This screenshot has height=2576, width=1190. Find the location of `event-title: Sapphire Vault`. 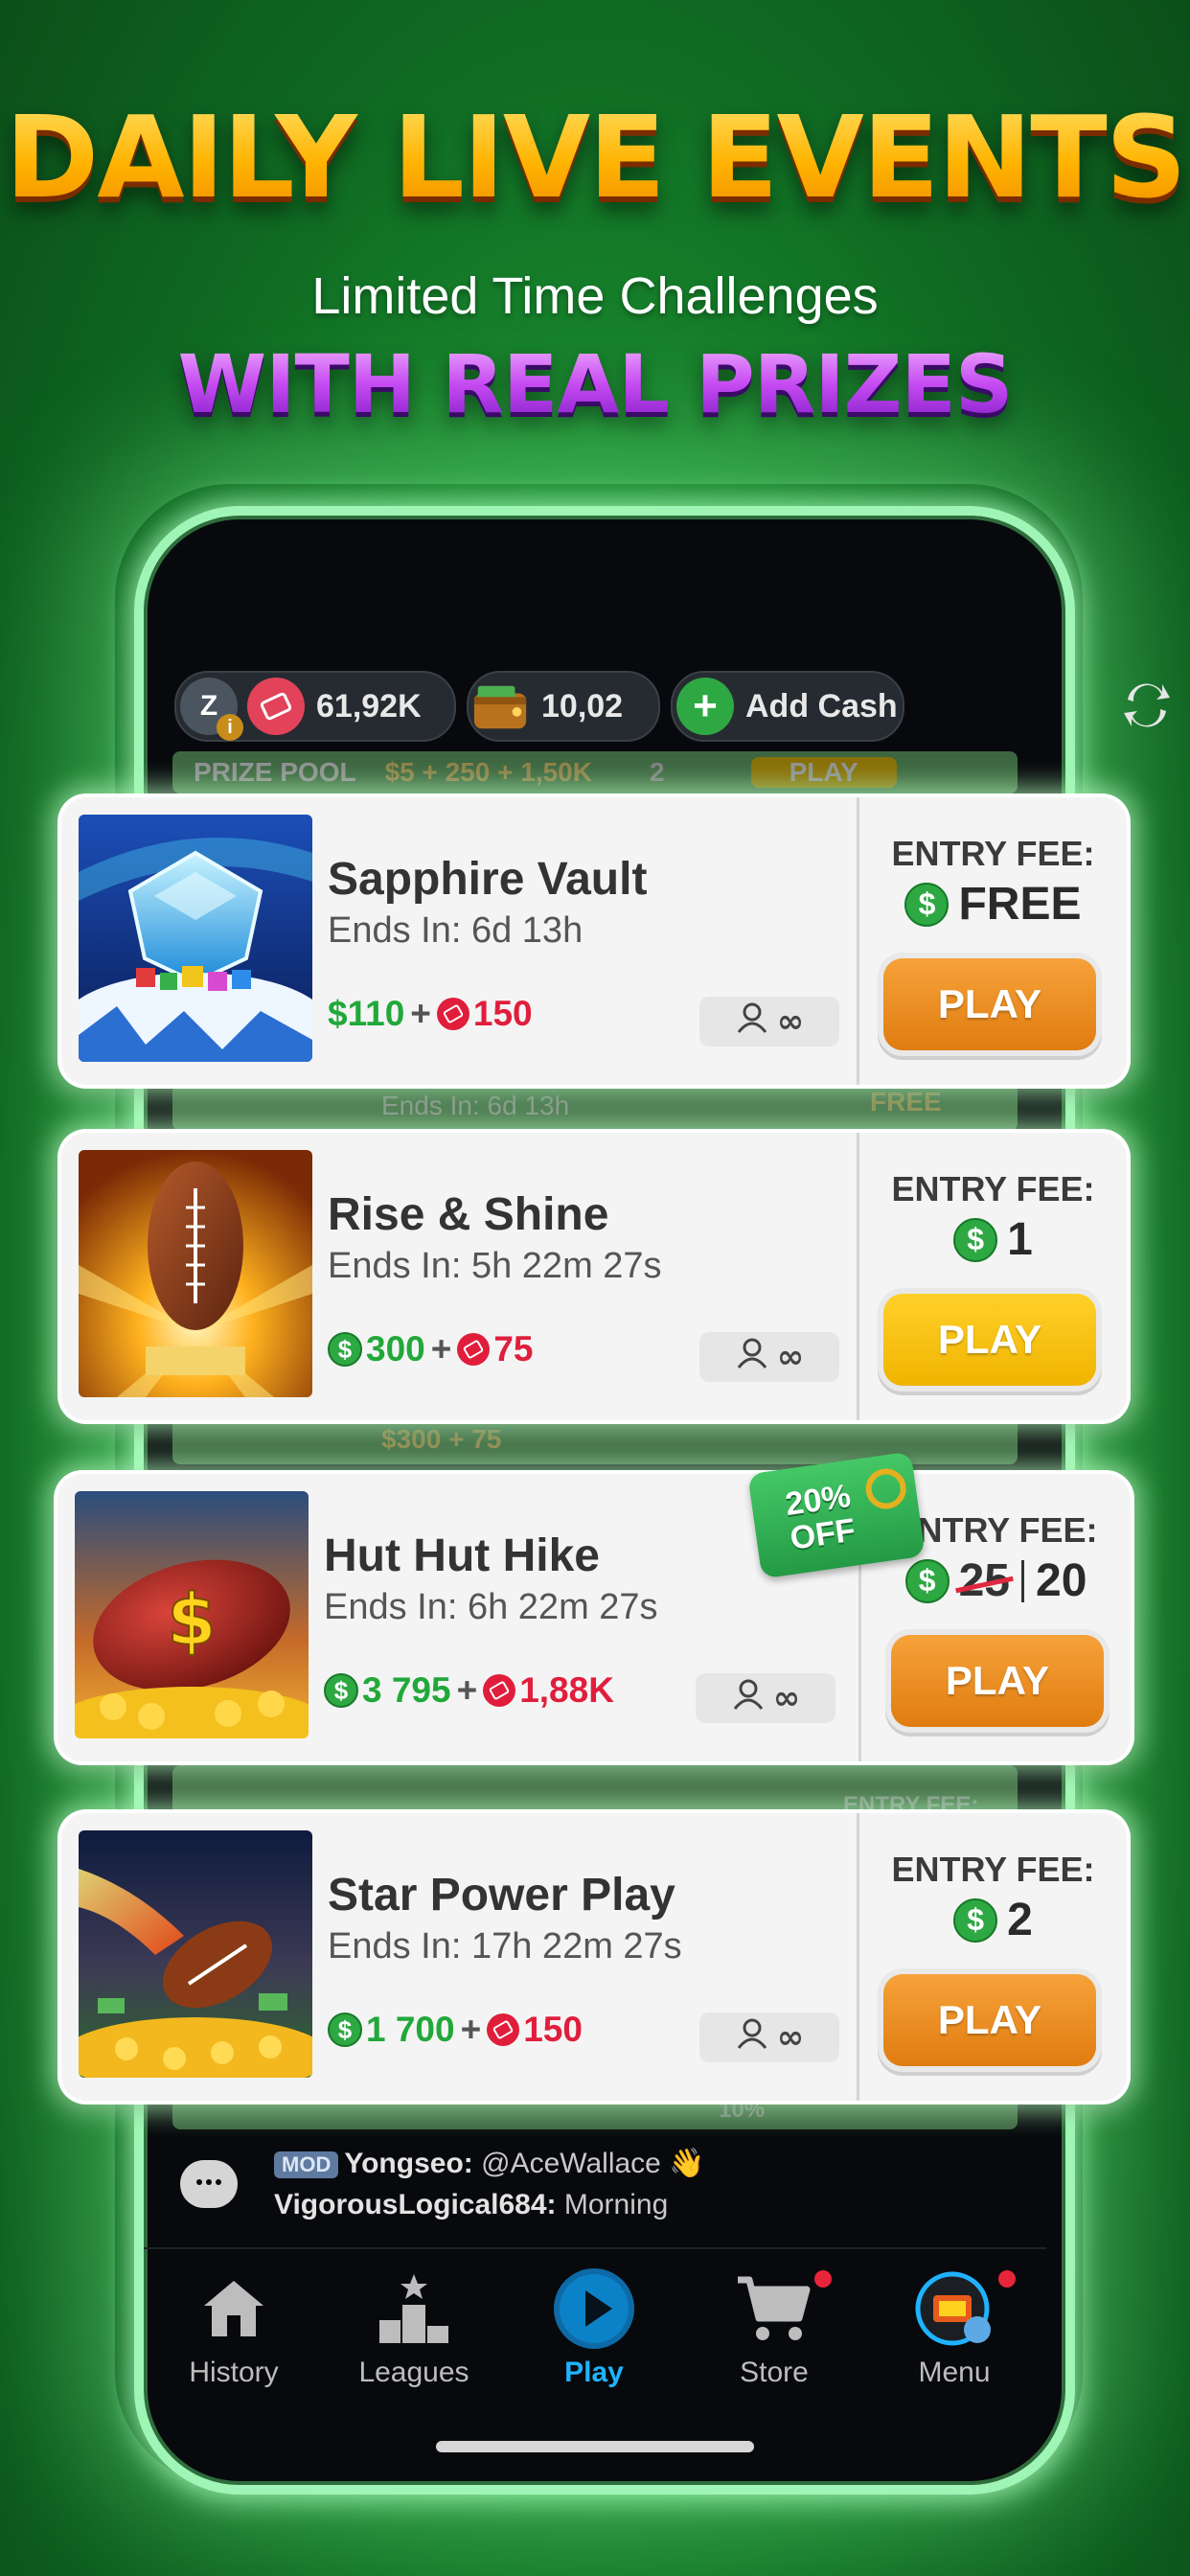

event-title: Sapphire Vault is located at coordinates (488, 879).